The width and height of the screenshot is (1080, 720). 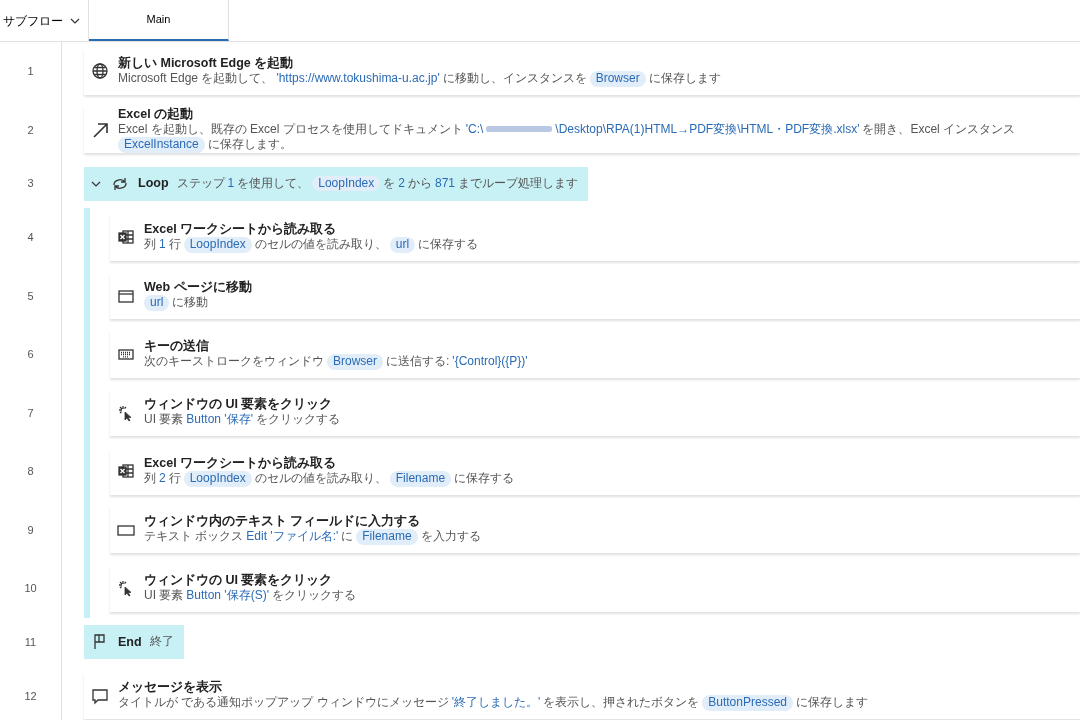 What do you see at coordinates (31, 295) in the screenshot?
I see `line-number: 5` at bounding box center [31, 295].